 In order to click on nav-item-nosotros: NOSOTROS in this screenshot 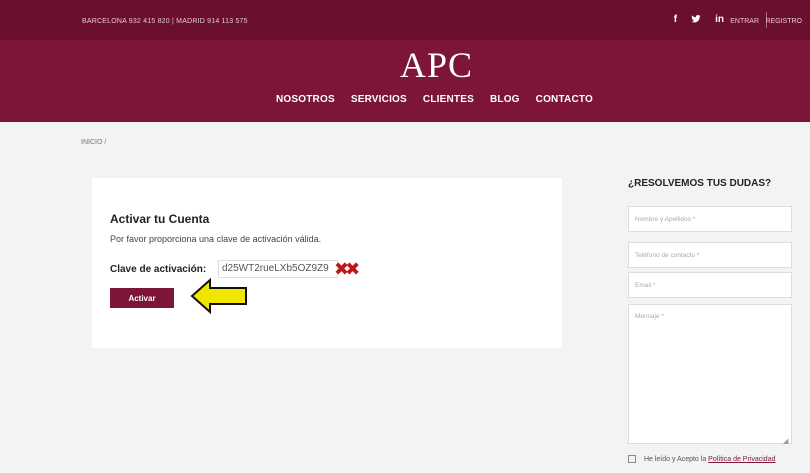, I will do `click(305, 99)`.